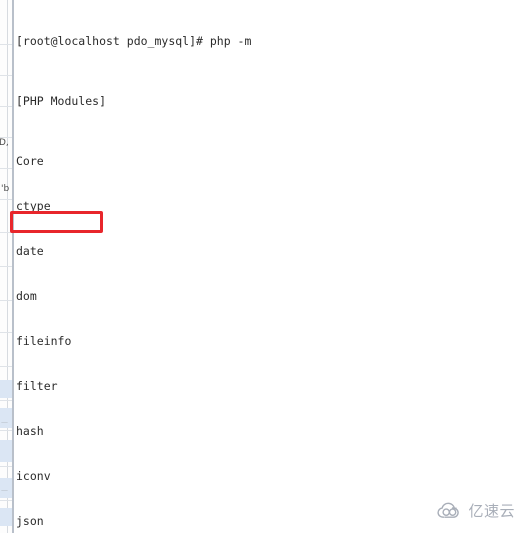 Image resolution: width=527 pixels, height=533 pixels. Describe the element at coordinates (30, 431) in the screenshot. I see `module-line: hash` at that location.